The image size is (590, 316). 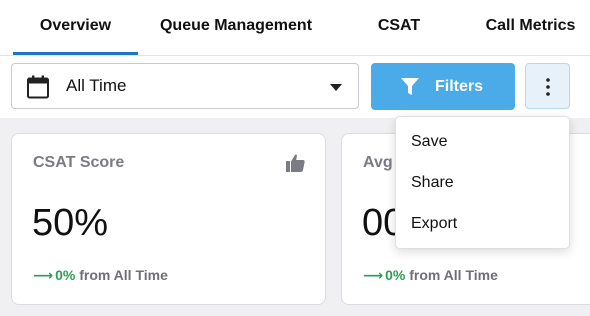 I want to click on date-range-select: All Time, so click(x=185, y=86).